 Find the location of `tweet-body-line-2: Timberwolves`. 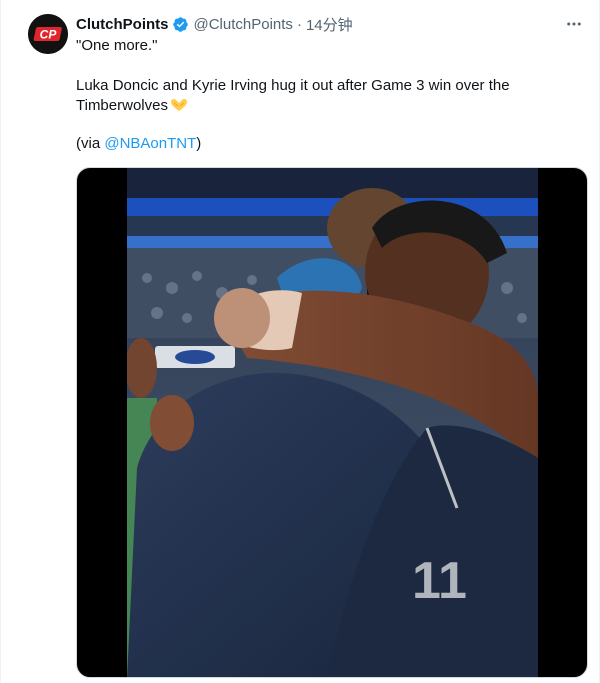

tweet-body-line-2: Timberwolves is located at coordinates (327, 107).